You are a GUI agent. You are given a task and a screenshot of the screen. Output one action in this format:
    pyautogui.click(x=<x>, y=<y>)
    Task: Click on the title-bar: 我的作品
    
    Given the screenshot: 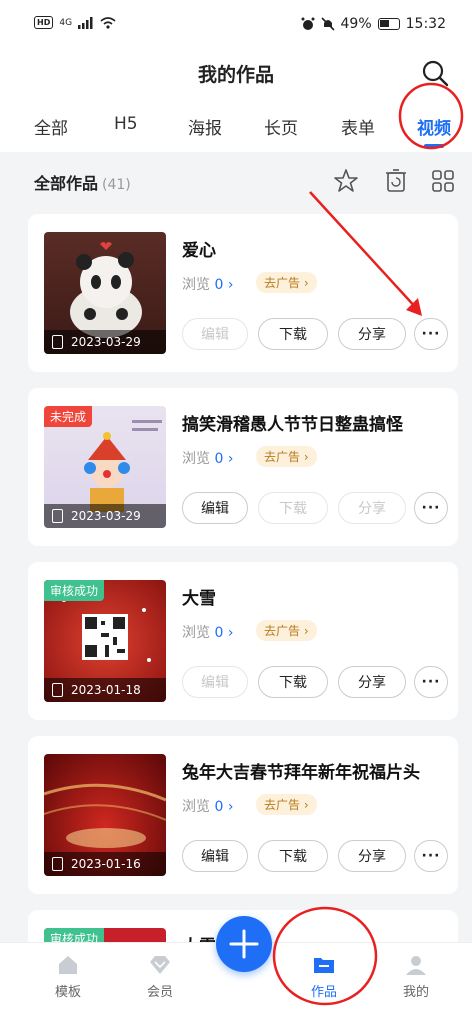 What is the action you would take?
    pyautogui.click(x=236, y=74)
    